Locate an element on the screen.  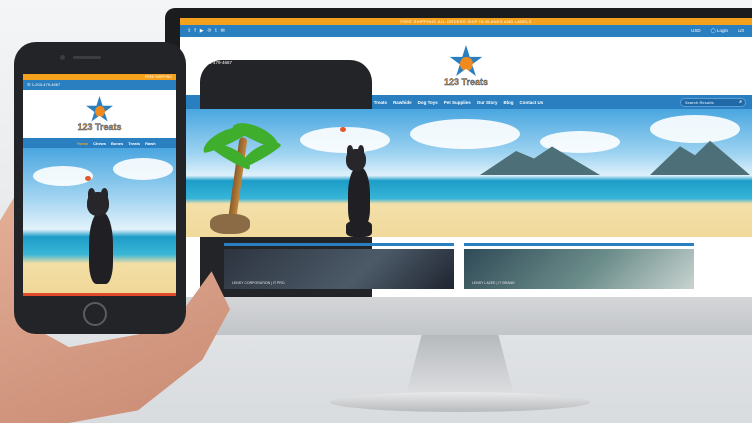
feature-card: LENSY CORPORATION | IT PRO is located at coordinates (339, 270).